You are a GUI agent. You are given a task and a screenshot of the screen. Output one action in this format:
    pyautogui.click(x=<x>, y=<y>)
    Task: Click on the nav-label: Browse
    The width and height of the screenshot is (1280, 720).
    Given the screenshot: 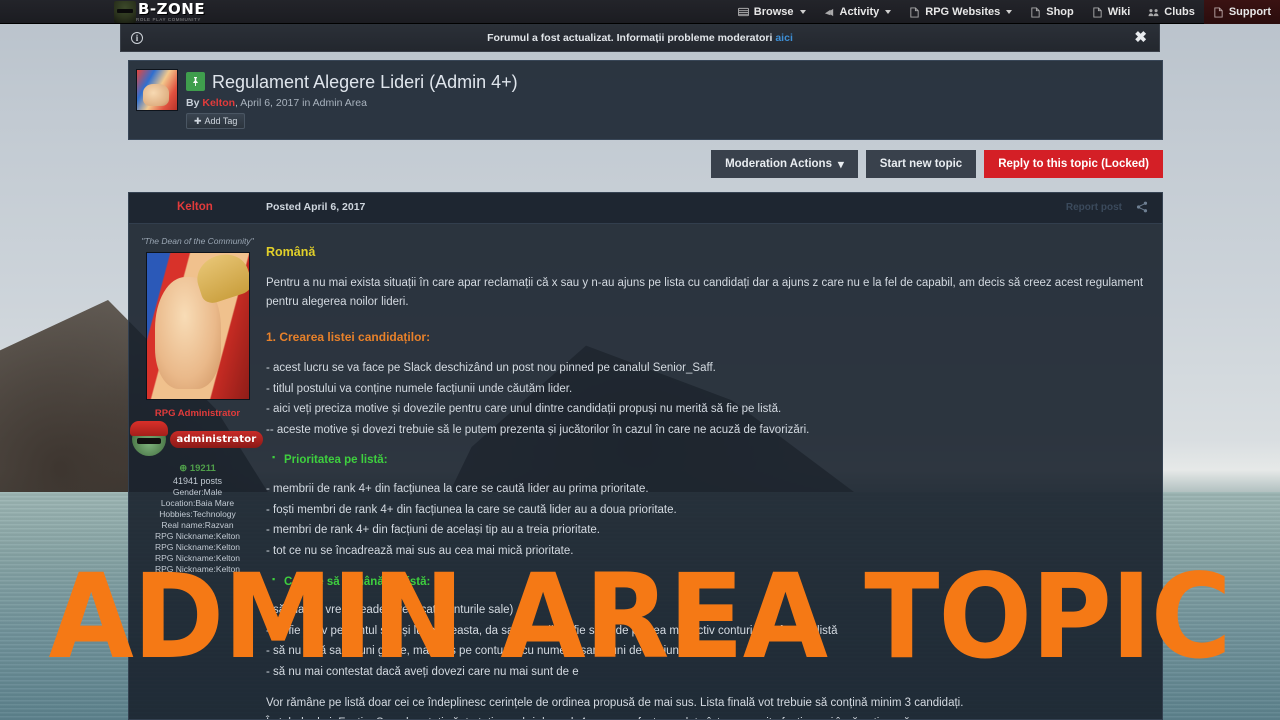 What is the action you would take?
    pyautogui.click(x=773, y=12)
    